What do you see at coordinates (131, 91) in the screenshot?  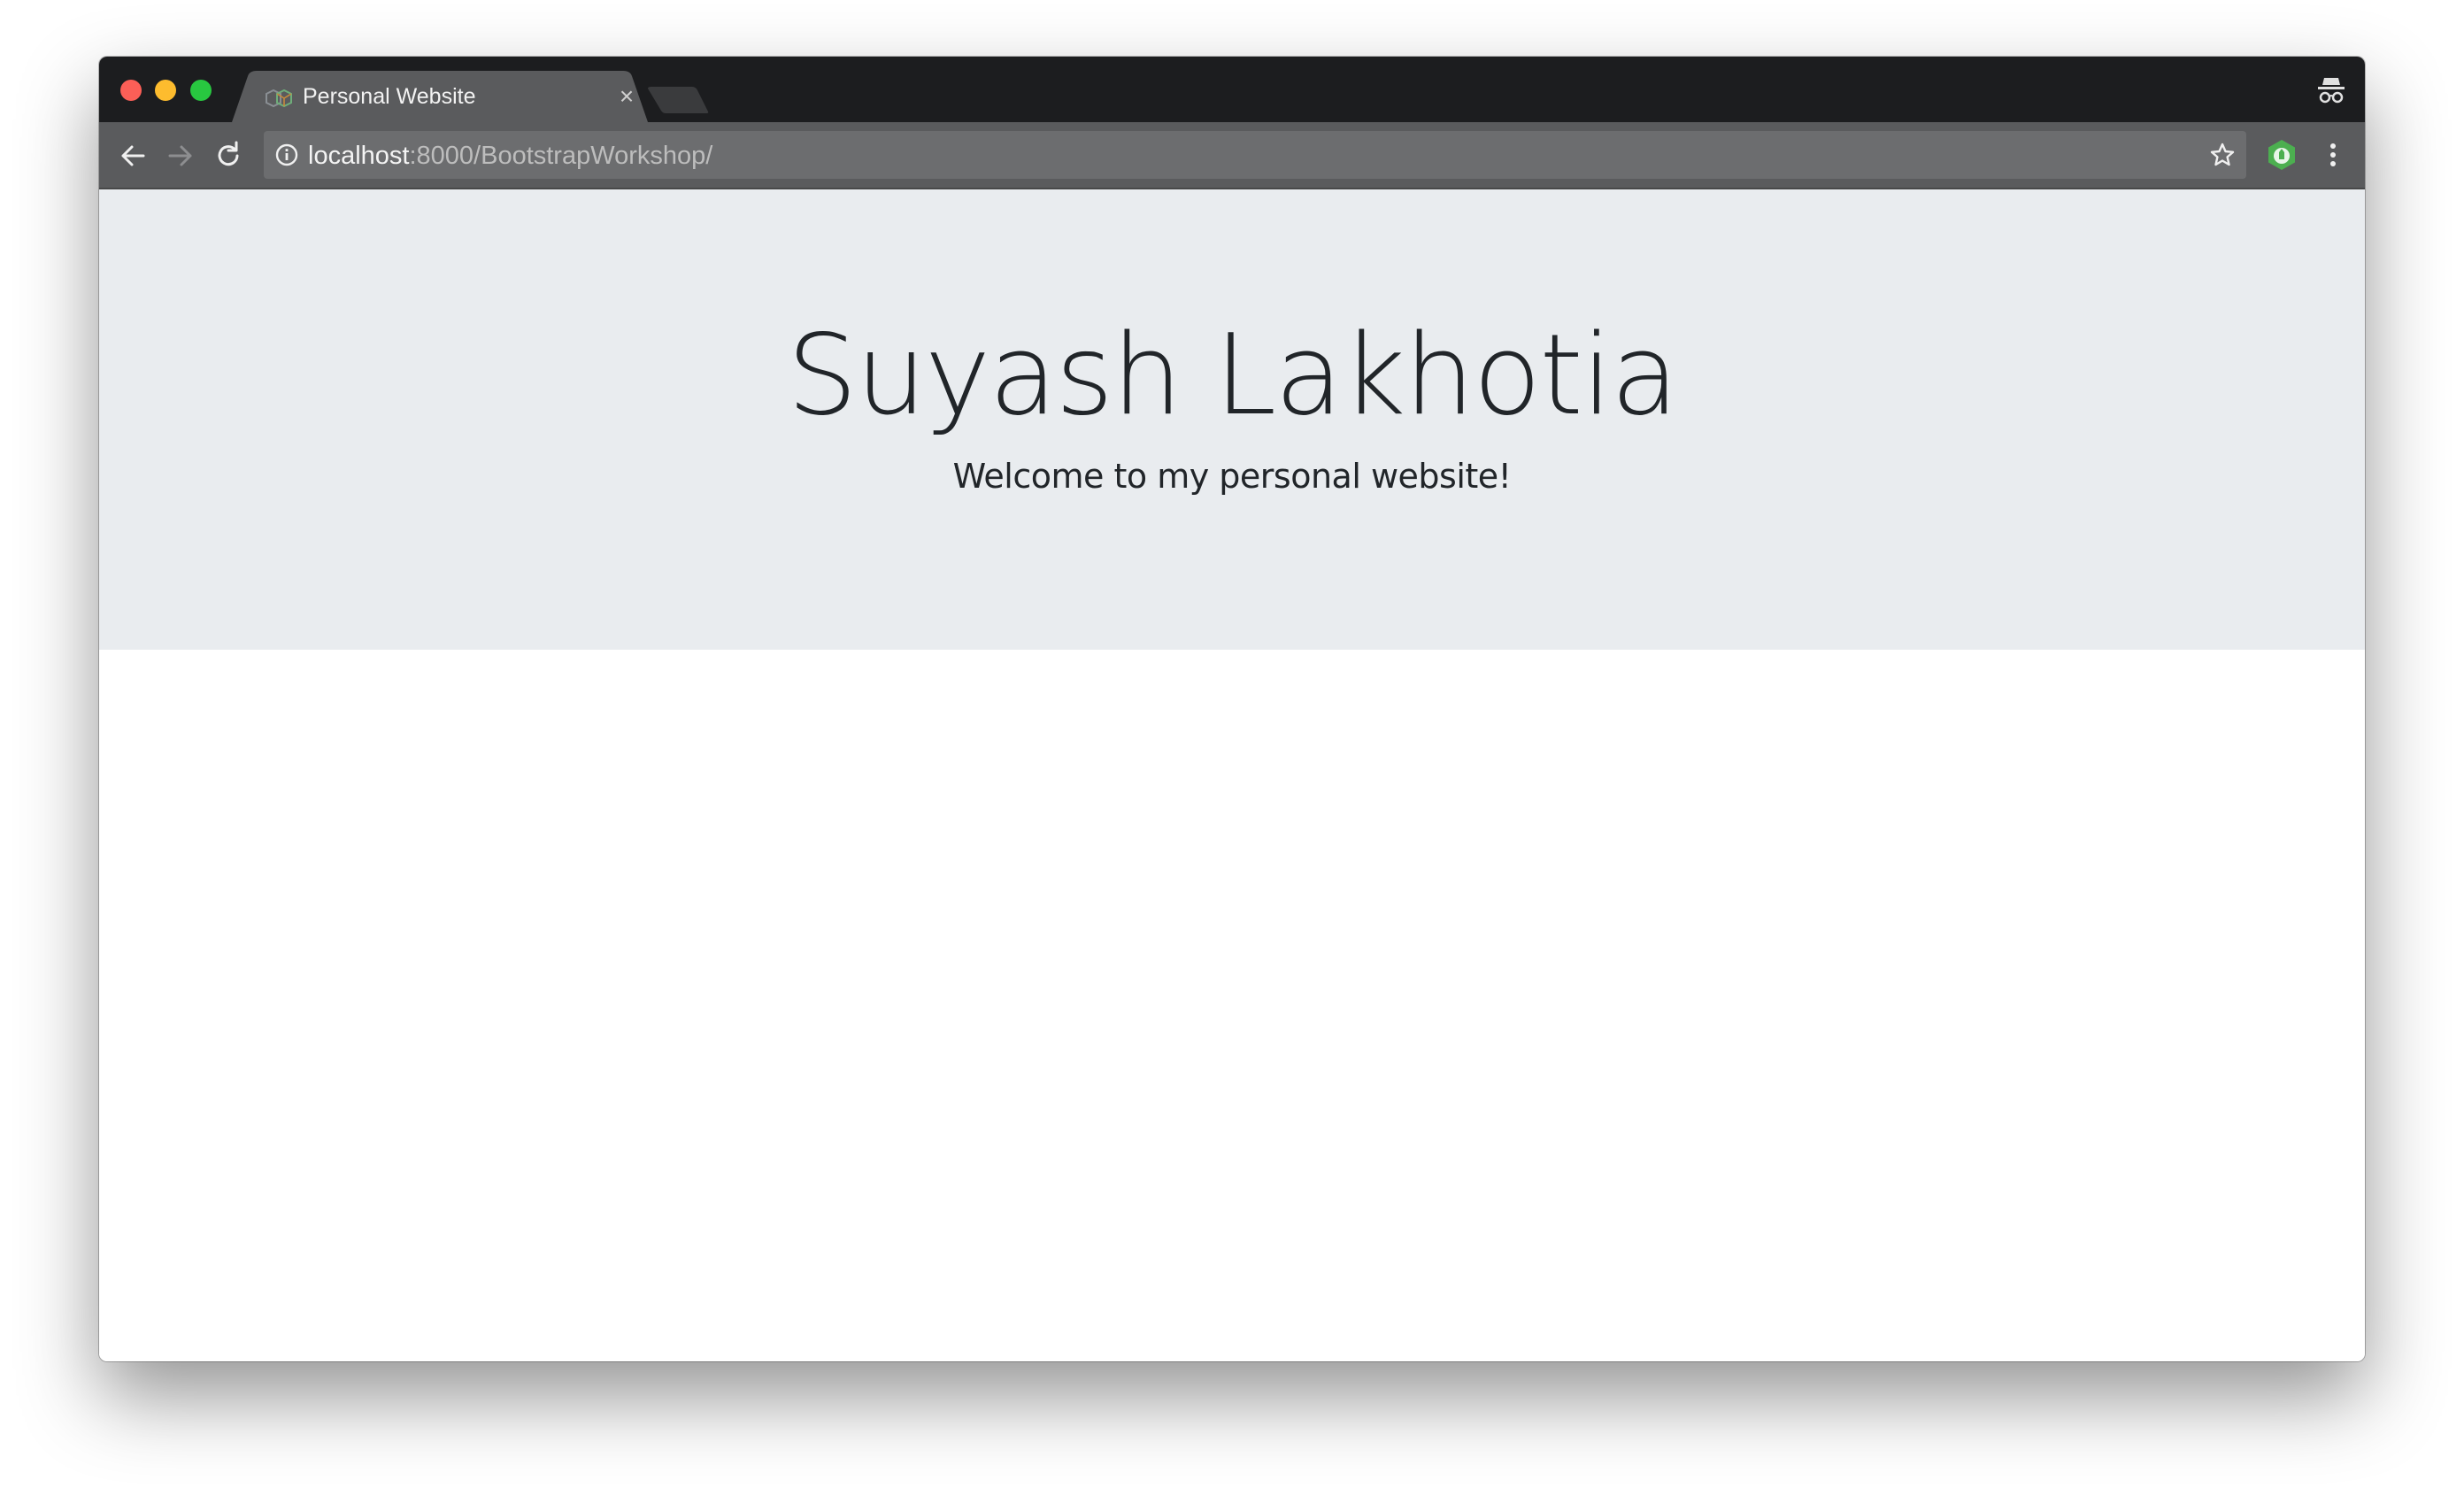 I see `close-window-button` at bounding box center [131, 91].